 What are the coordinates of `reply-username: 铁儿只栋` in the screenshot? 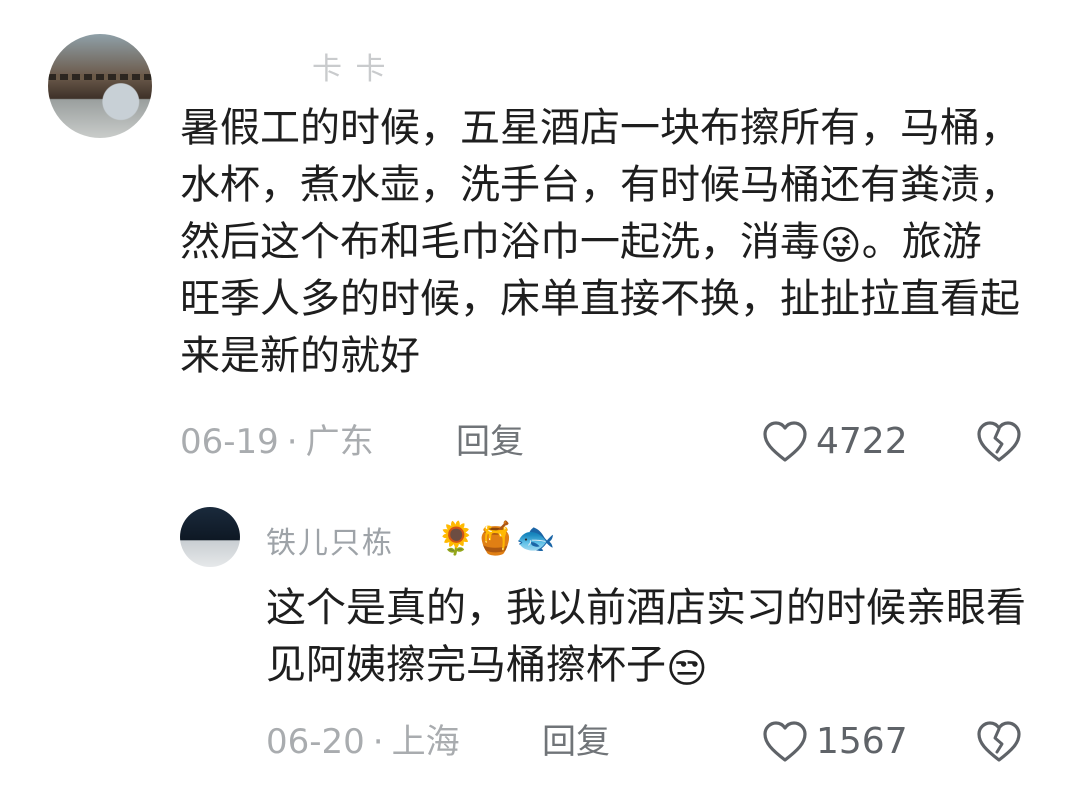 It's located at (330, 540).